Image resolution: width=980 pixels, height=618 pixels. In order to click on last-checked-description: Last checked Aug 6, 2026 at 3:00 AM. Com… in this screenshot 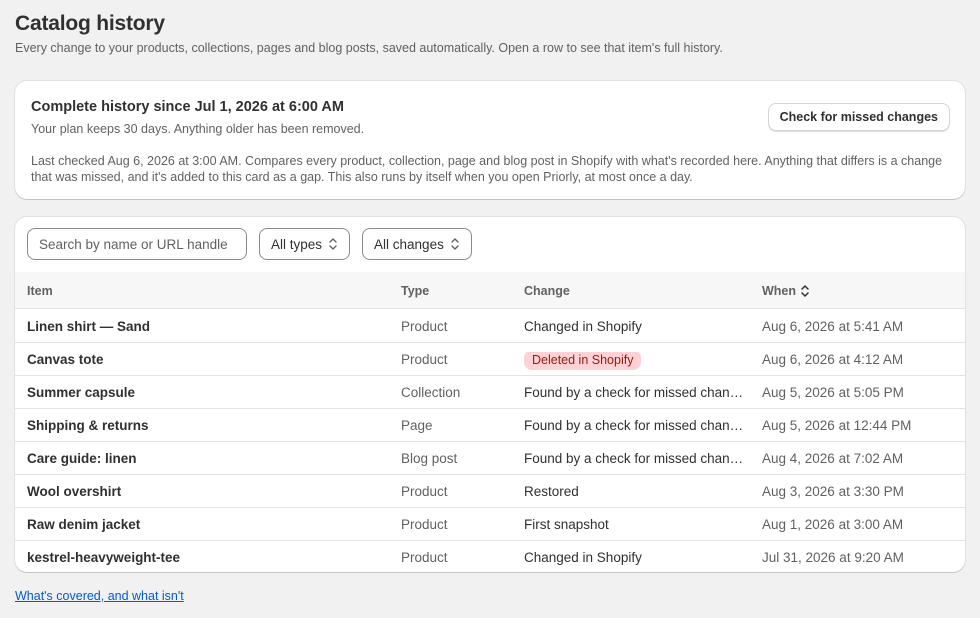, I will do `click(487, 169)`.